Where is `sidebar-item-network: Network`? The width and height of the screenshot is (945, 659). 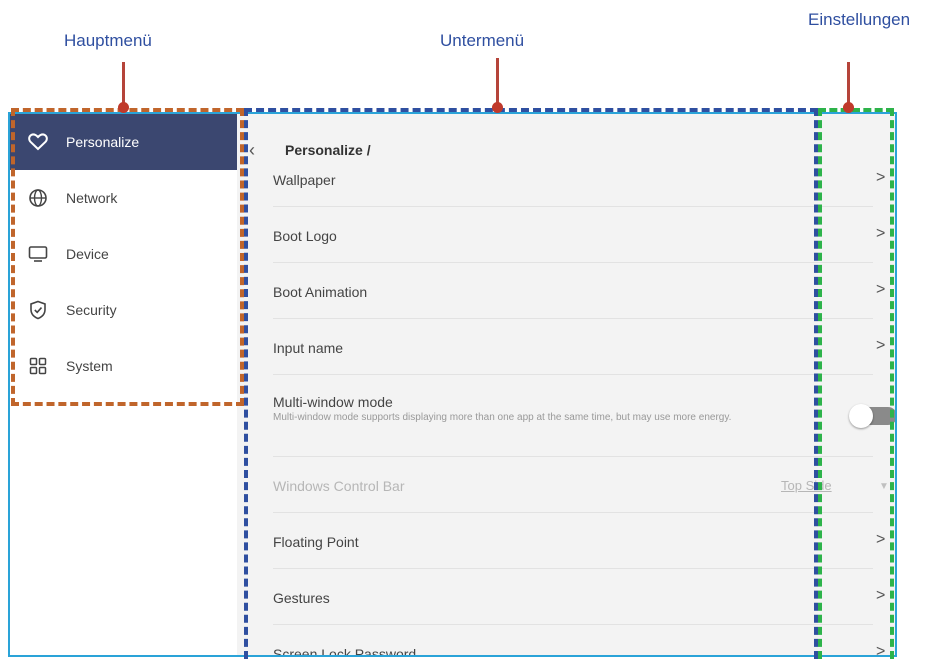 sidebar-item-network: Network is located at coordinates (123, 198).